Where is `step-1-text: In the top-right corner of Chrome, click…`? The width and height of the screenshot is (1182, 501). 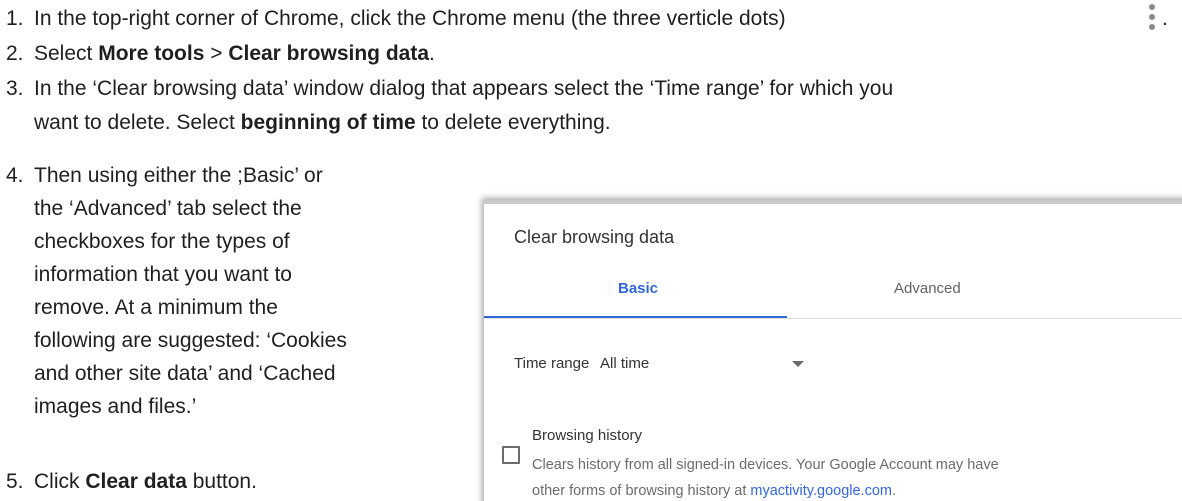
step-1-text: In the top-right corner of Chrome, click… is located at coordinates (410, 18).